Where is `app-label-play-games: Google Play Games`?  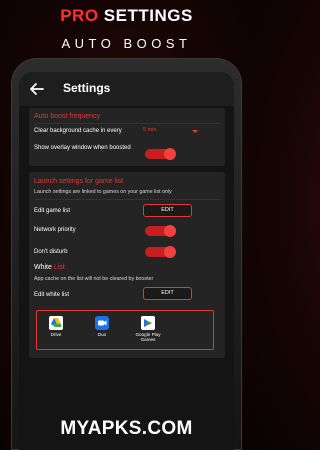
app-label-play-games: Google Play Games is located at coordinates (148, 337).